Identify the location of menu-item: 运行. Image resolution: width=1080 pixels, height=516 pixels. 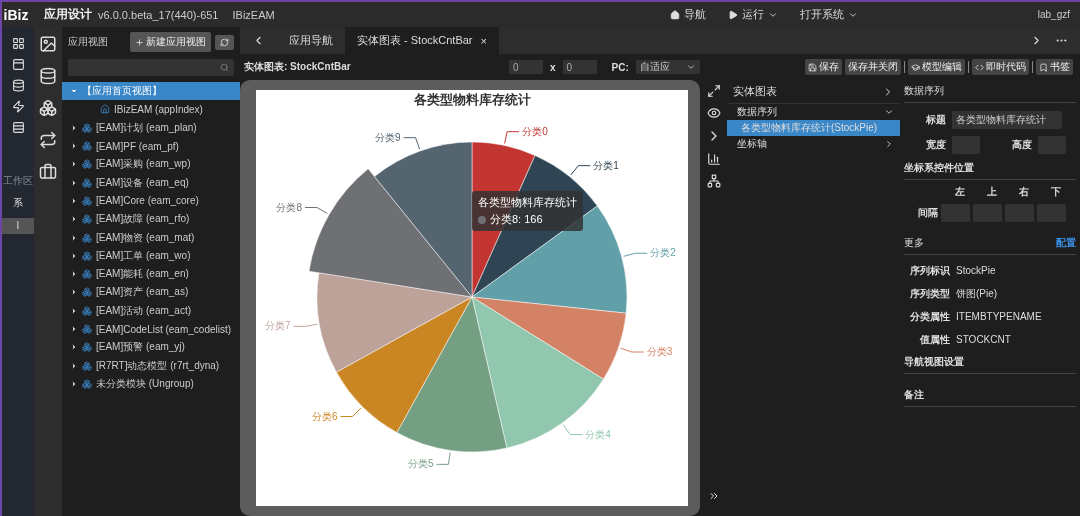
(752, 14).